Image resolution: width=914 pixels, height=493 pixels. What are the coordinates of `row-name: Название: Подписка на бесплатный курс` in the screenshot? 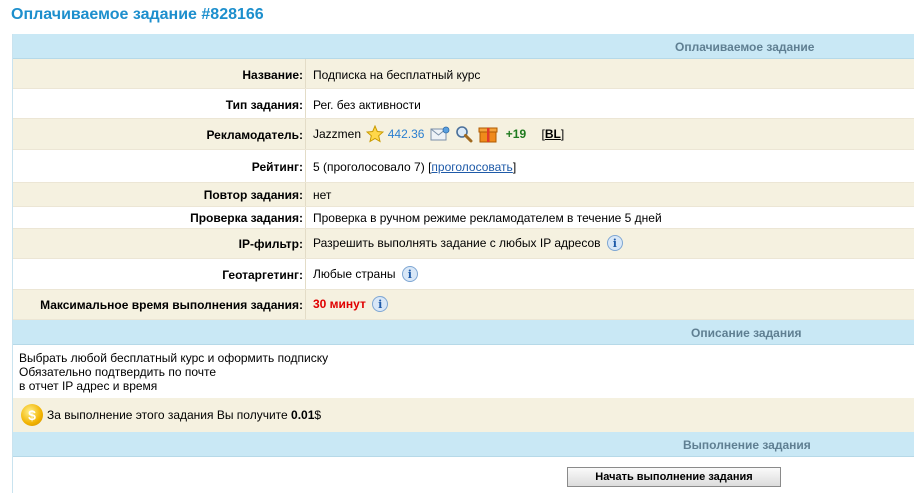 It's located at (463, 74).